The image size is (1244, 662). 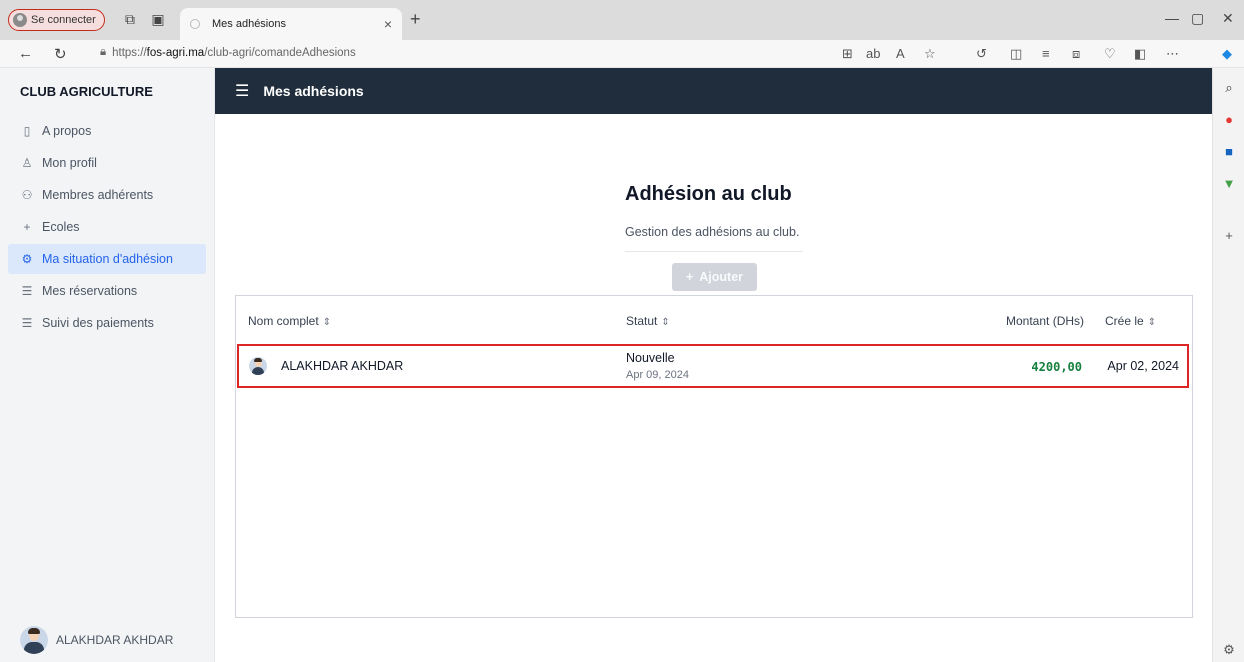 What do you see at coordinates (69, 163) in the screenshot?
I see `sidebar-item-label: Mon profil` at bounding box center [69, 163].